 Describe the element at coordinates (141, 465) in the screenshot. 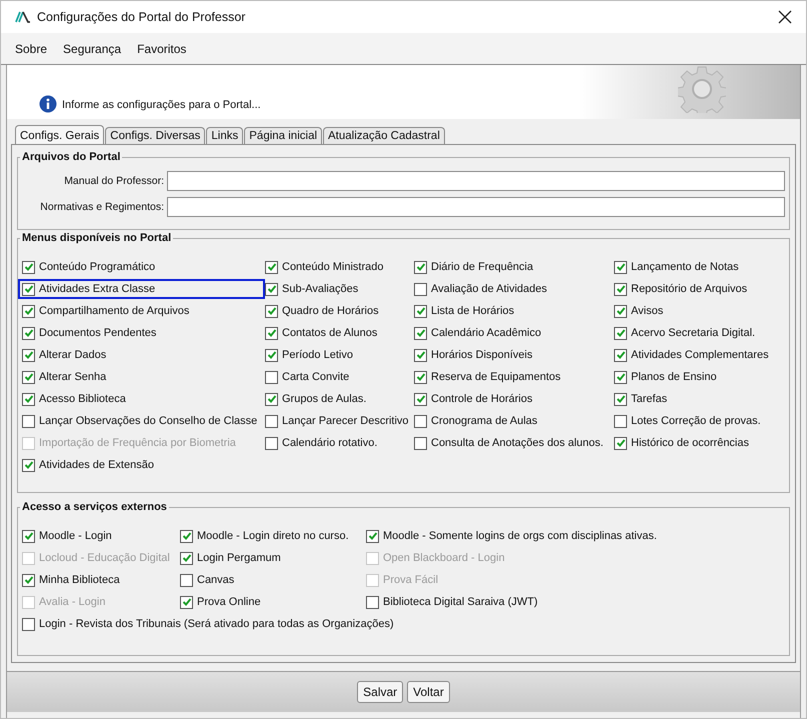

I see `checkbox-option: Atividades de Extensão` at that location.